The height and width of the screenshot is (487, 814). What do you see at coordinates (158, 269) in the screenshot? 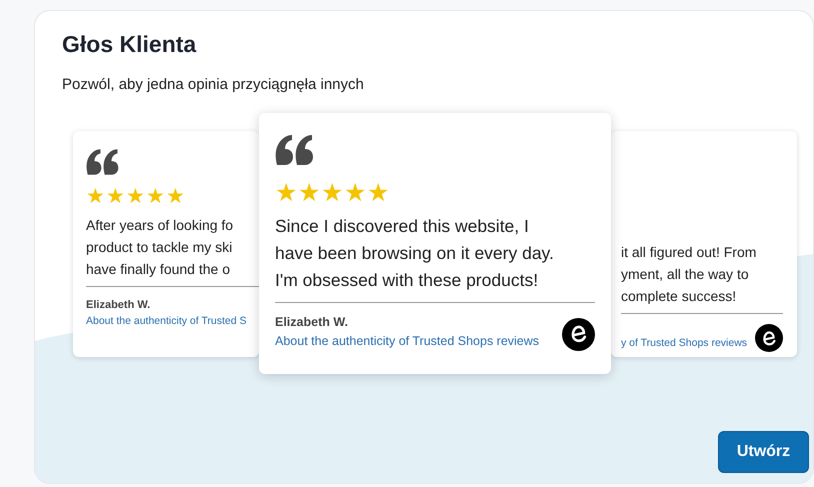
I see `review-text-line: have finally found the o` at bounding box center [158, 269].